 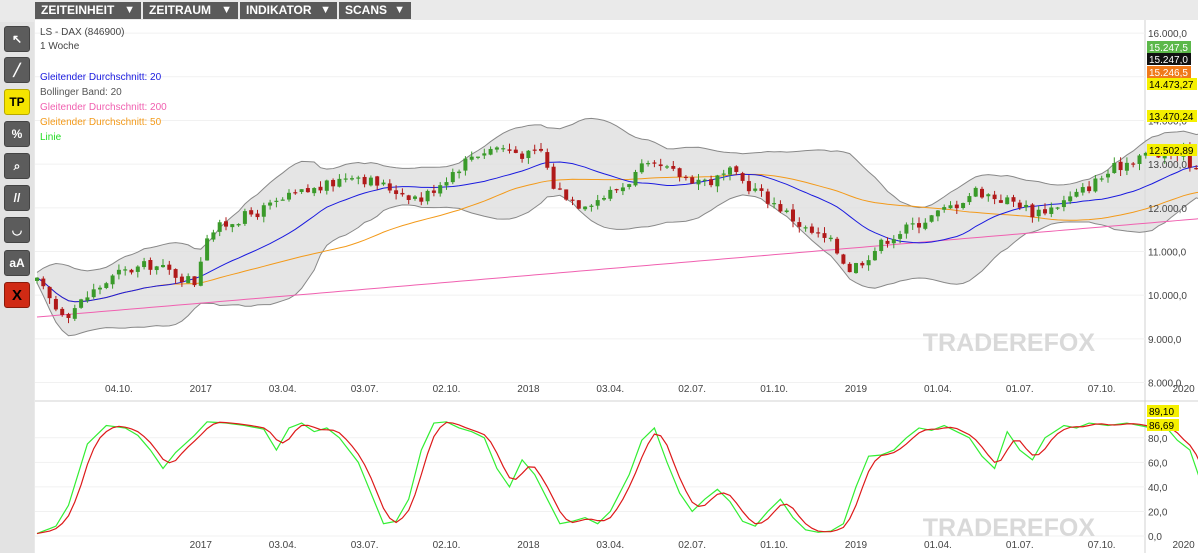 What do you see at coordinates (938, 389) in the screenshot?
I see `price-x-tick: 01.04.` at bounding box center [938, 389].